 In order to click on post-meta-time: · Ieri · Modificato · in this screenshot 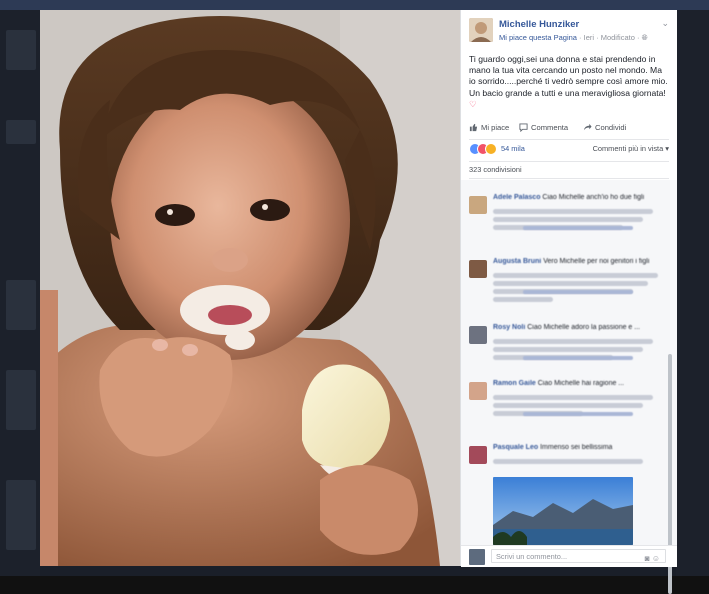, I will do `click(609, 37)`.